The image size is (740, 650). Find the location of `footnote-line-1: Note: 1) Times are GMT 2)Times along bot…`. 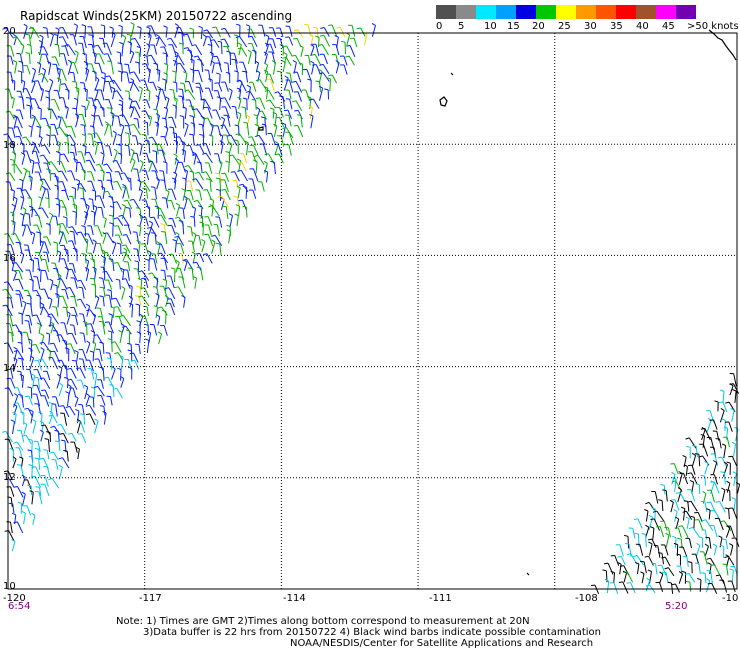

footnote-line-1: Note: 1) Times are GMT 2)Times along bot… is located at coordinates (323, 621).